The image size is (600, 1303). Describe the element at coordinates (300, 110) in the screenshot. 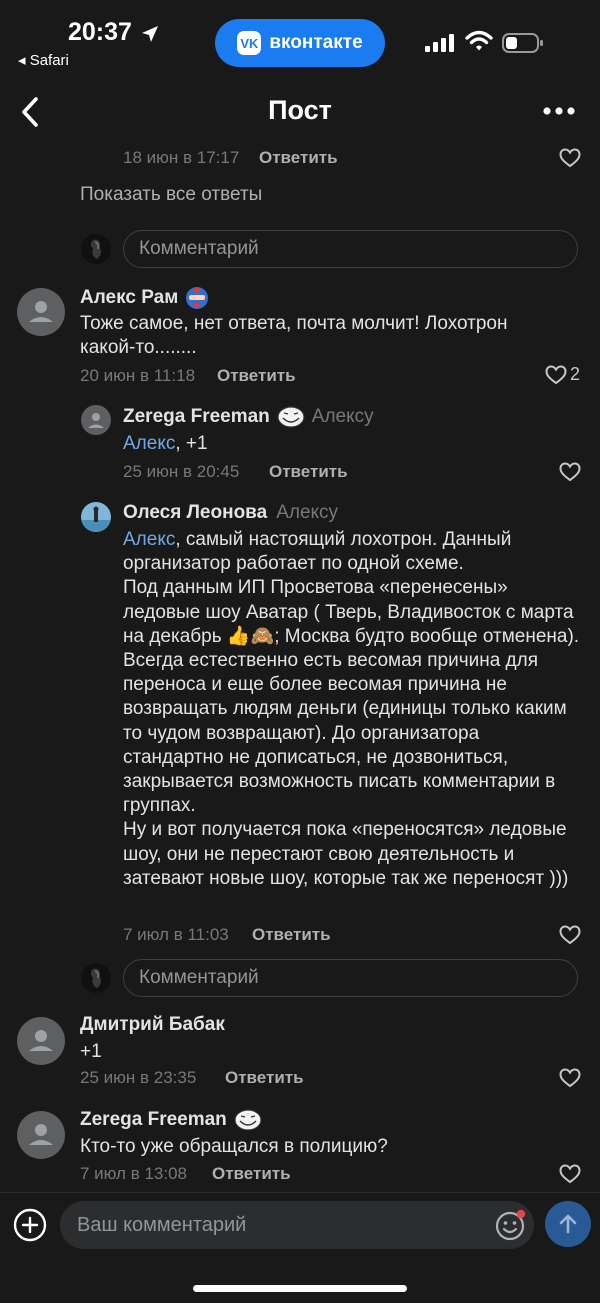

I see `page-title: Пост` at that location.